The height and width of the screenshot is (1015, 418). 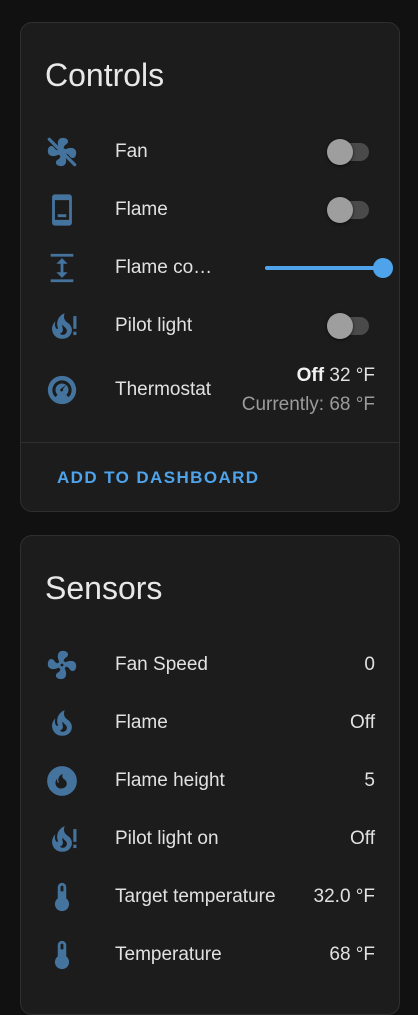 I want to click on pilot-light-label: Pilot light, so click(x=154, y=325).